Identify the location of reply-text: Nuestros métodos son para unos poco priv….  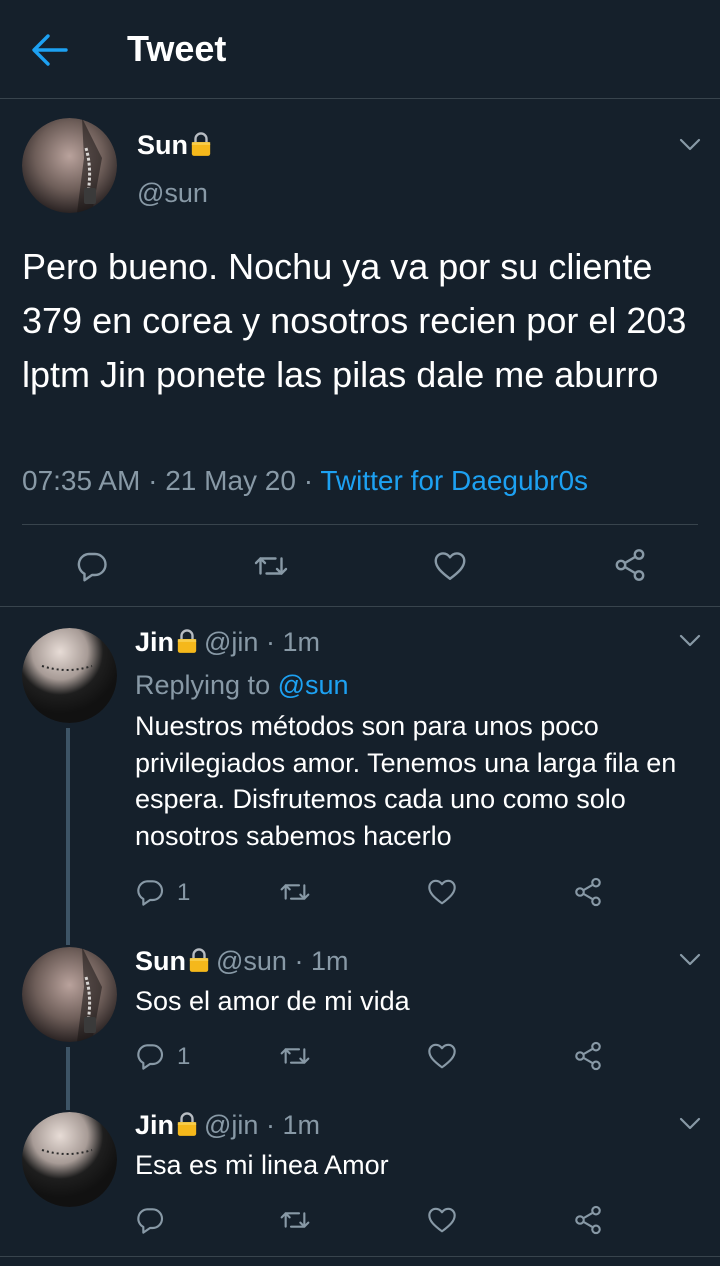
(406, 781).